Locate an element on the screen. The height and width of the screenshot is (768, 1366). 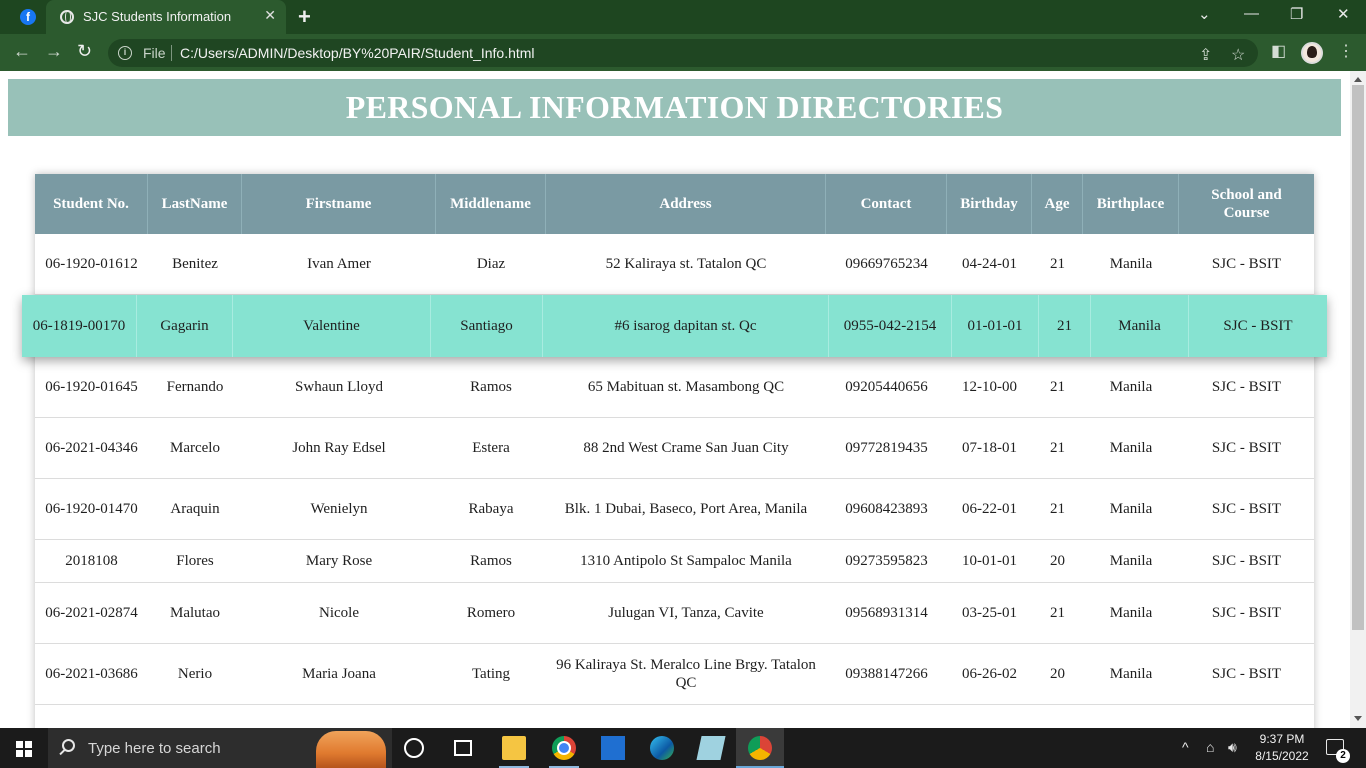
col-firstname: Firstname is located at coordinates (339, 204).